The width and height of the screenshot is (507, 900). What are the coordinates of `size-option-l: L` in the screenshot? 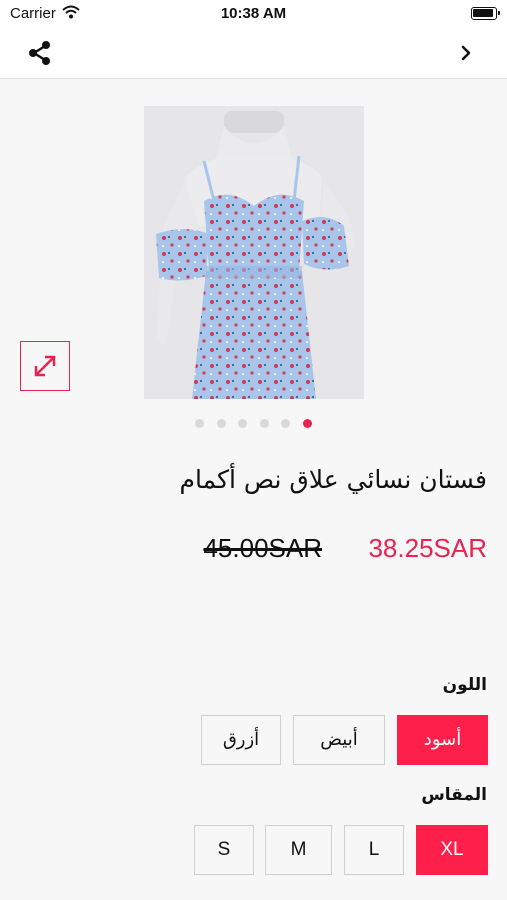 It's located at (374, 850).